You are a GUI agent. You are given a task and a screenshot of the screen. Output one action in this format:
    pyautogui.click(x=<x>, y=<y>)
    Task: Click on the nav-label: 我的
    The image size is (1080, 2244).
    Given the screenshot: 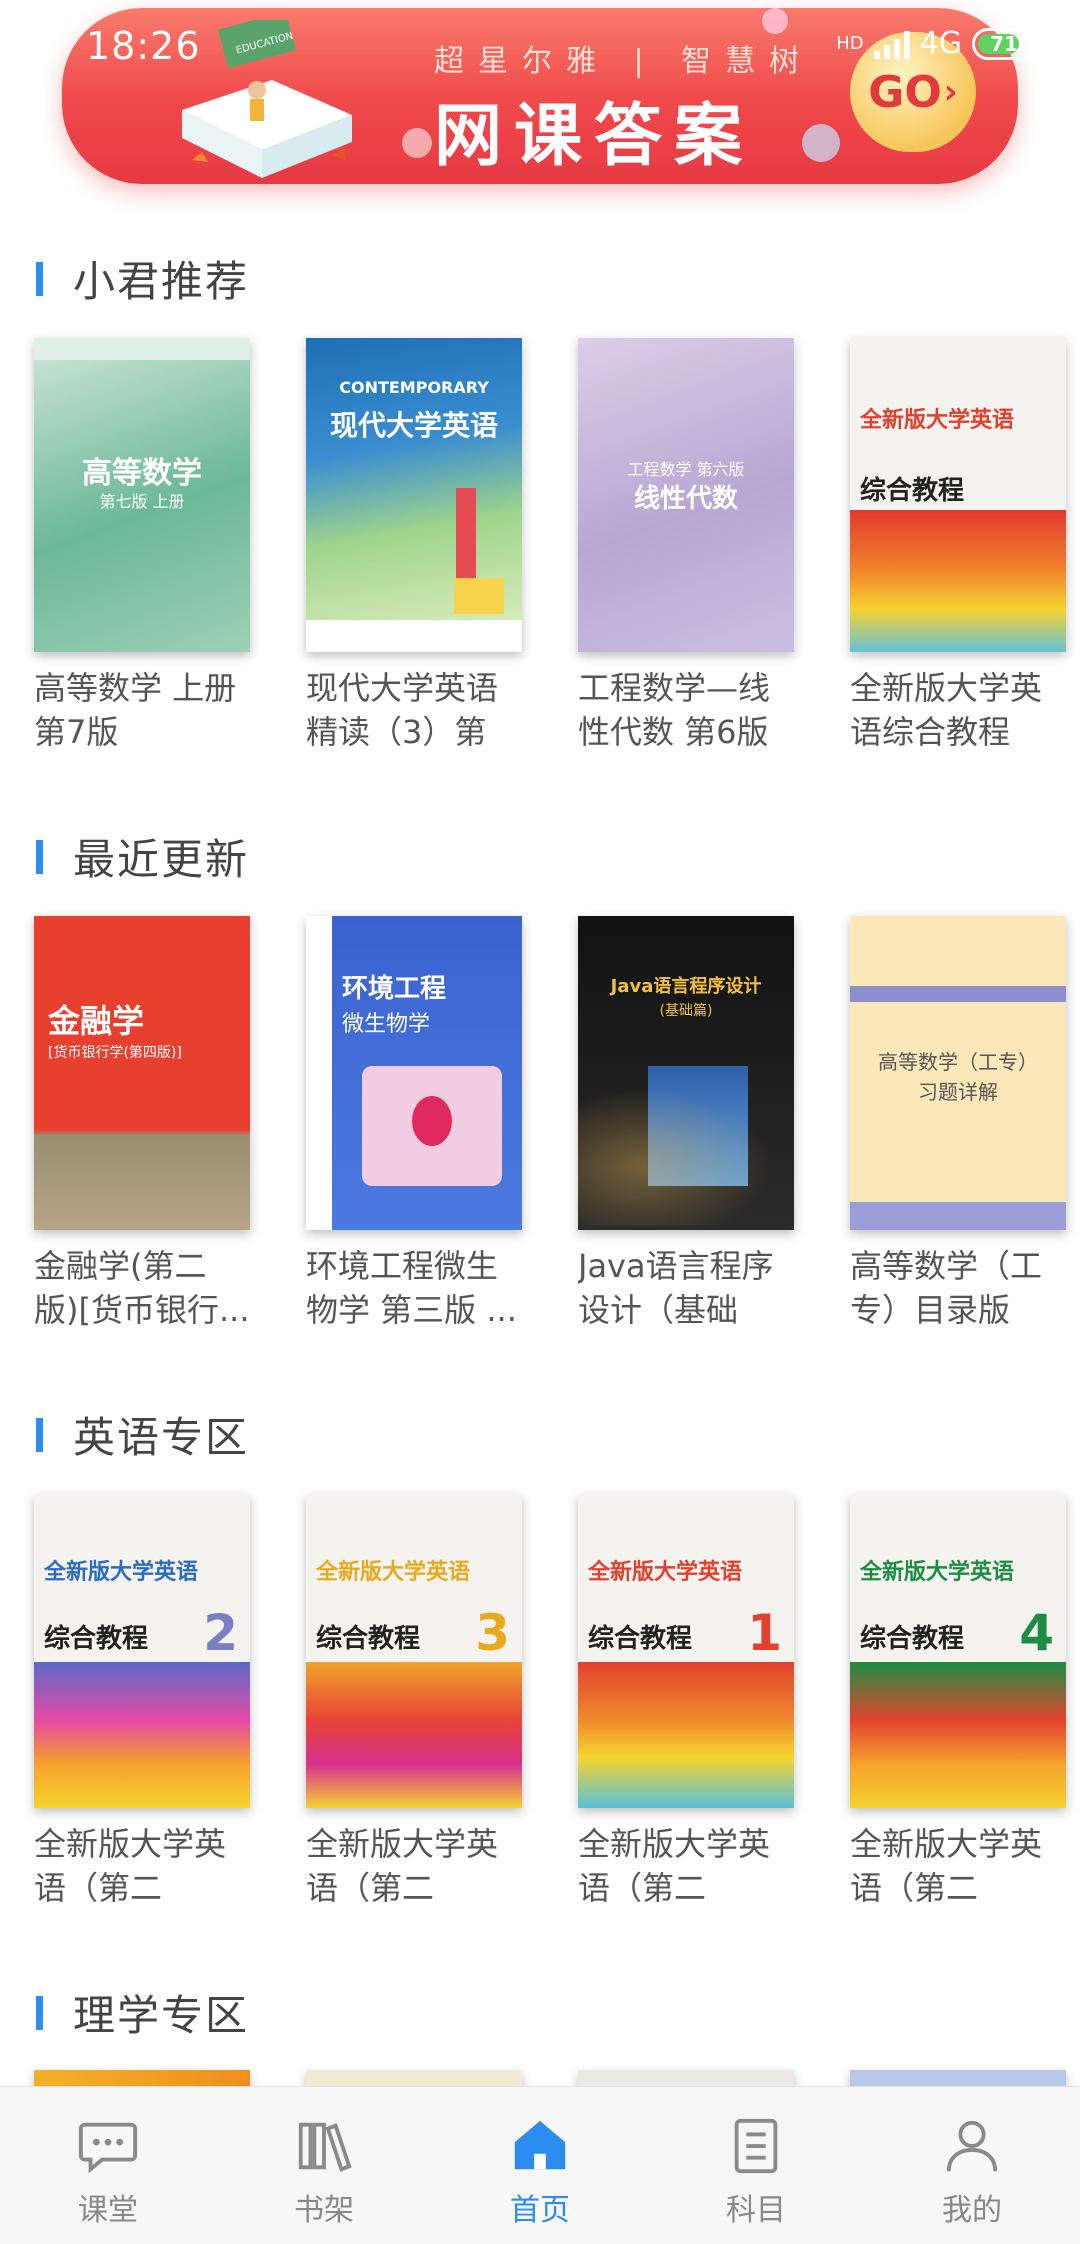 What is the action you would take?
    pyautogui.click(x=972, y=2210)
    